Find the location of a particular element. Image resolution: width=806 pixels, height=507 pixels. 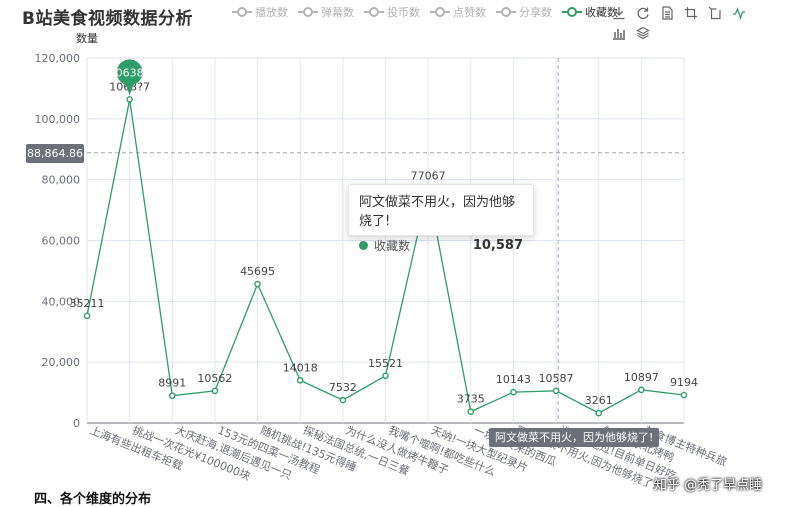

y-axis: 020,00040,00060,00080,000100,000120,000 is located at coordinates (58, 241).